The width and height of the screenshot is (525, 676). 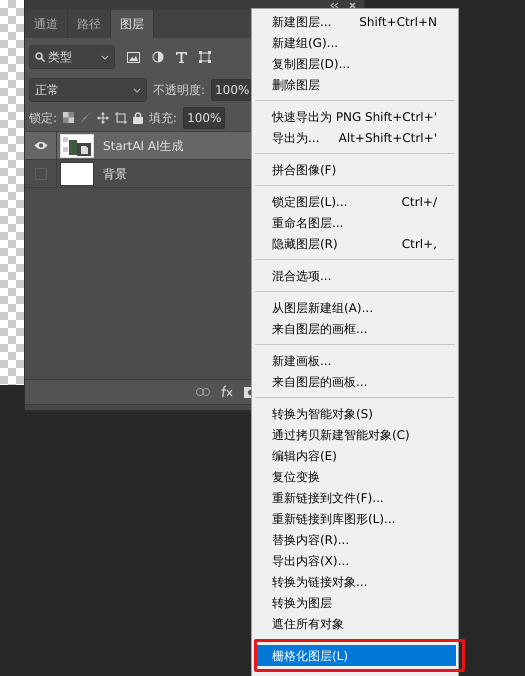 I want to click on lock-label: 锁定:, so click(x=43, y=118).